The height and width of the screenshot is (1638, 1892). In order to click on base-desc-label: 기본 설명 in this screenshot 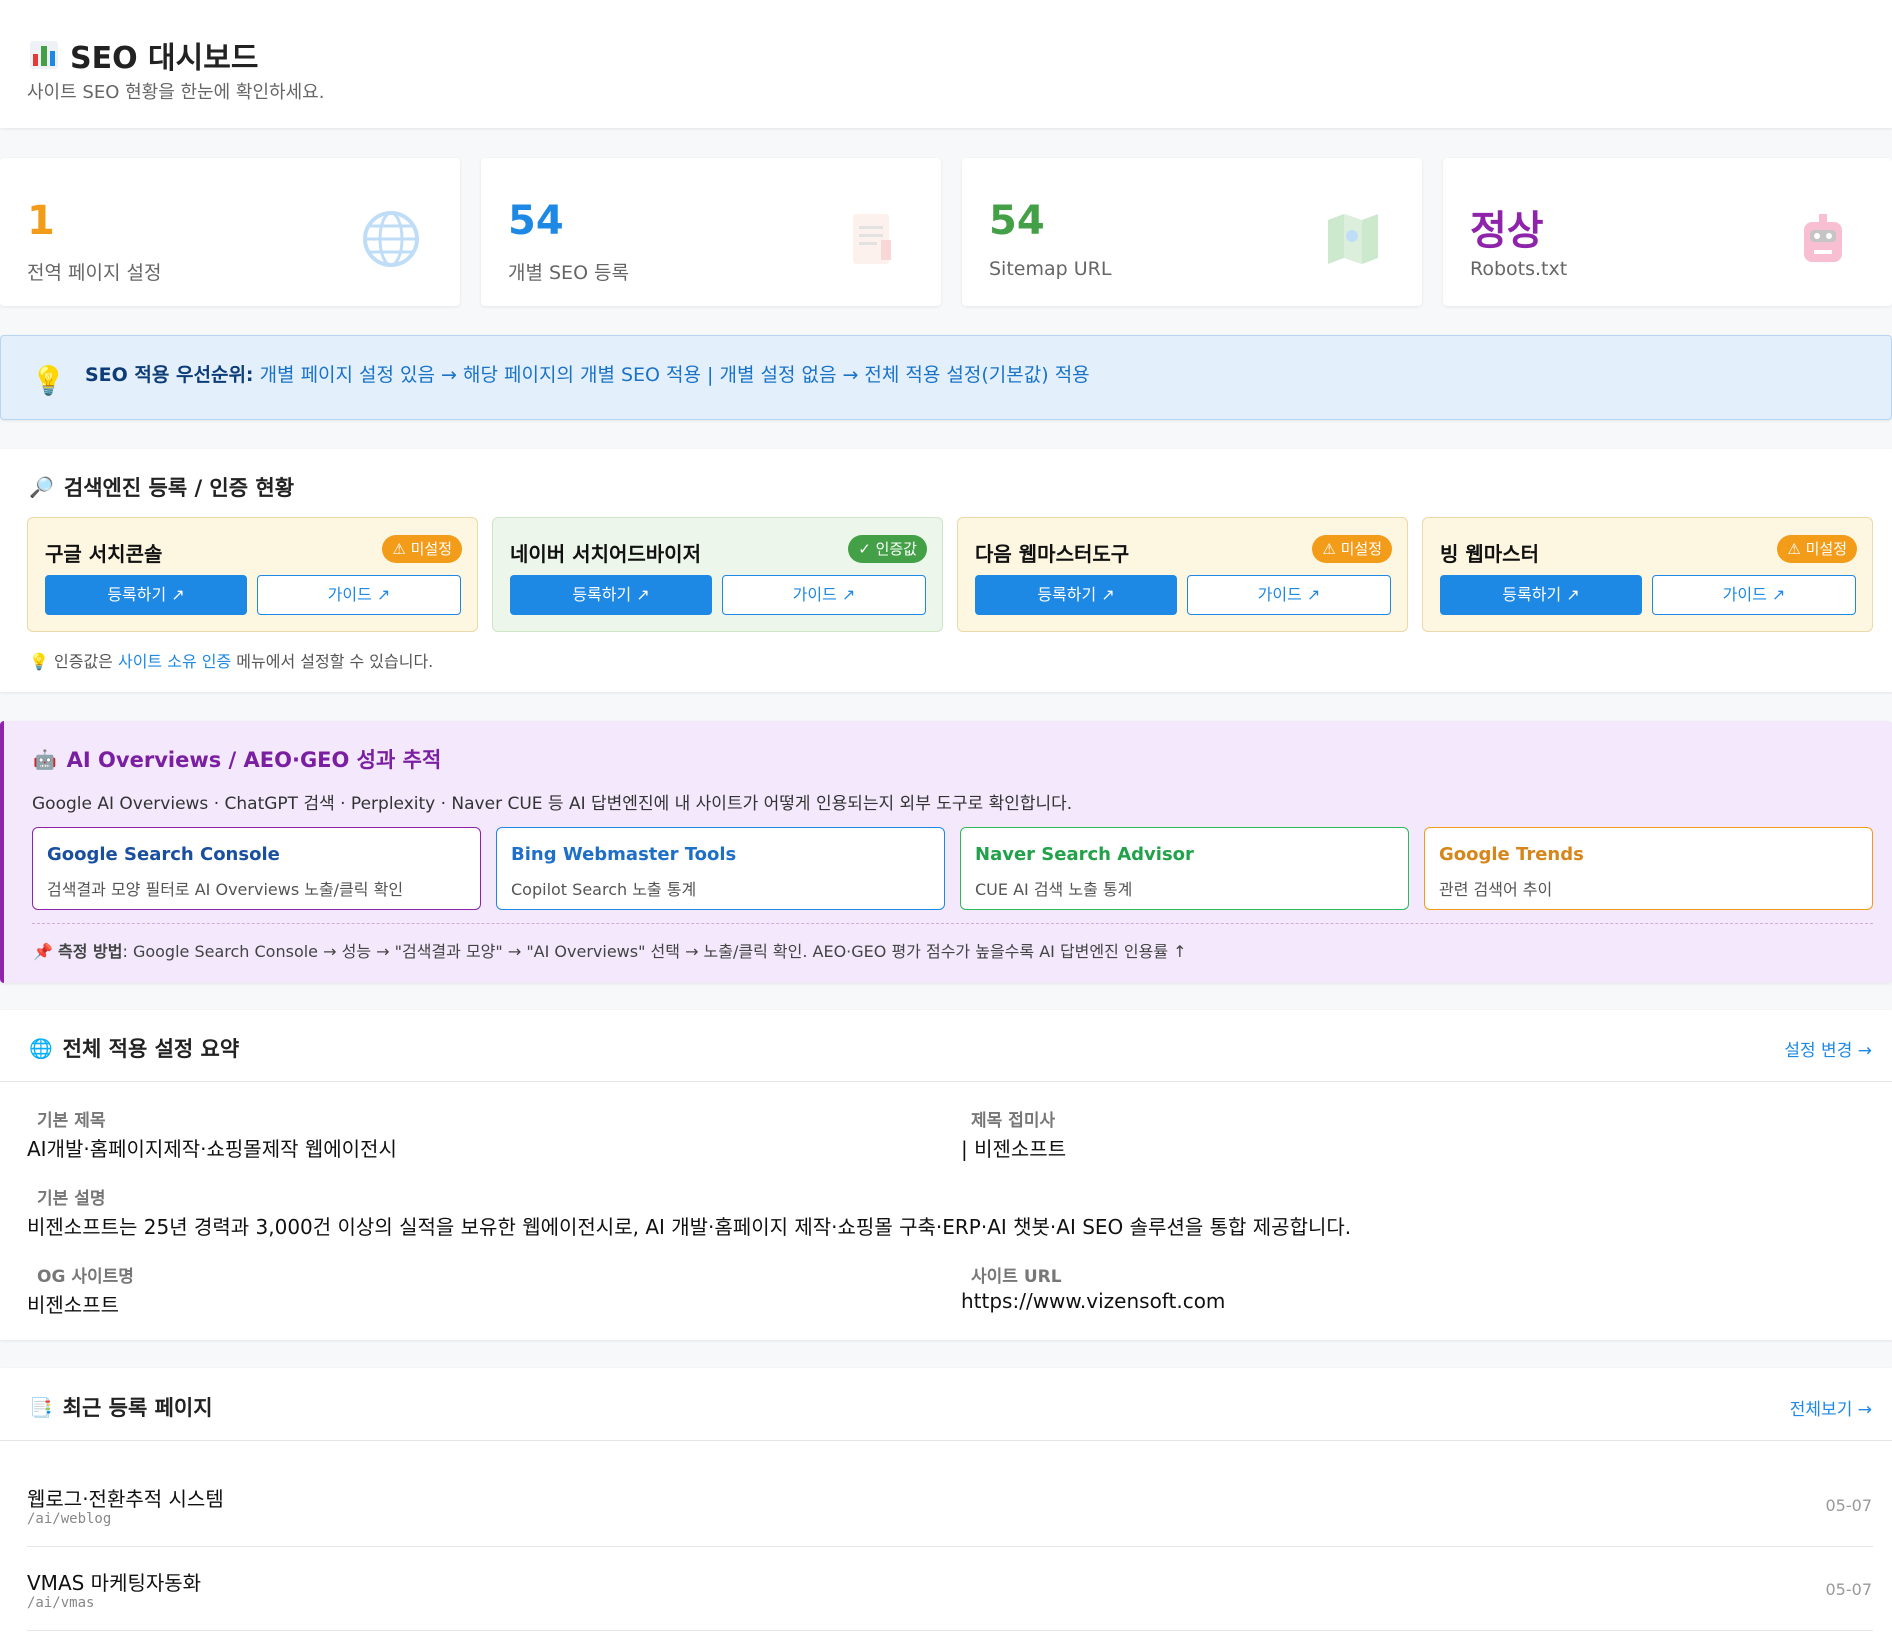, I will do `click(71, 1199)`.